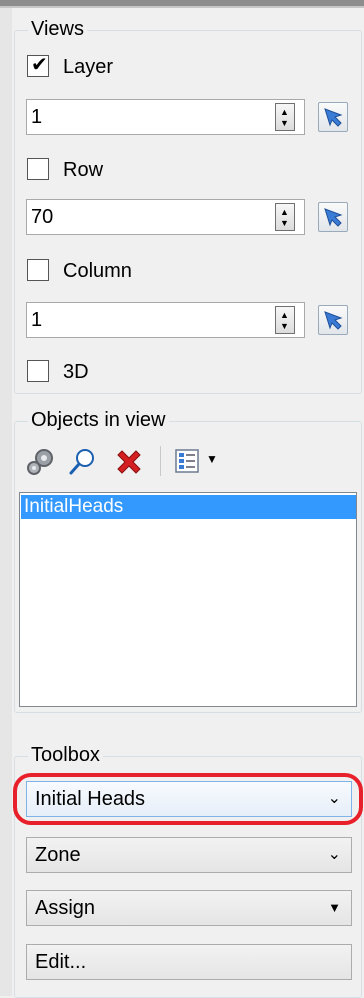 Image resolution: width=364 pixels, height=998 pixels. Describe the element at coordinates (129, 465) in the screenshot. I see `delete-icon` at that location.